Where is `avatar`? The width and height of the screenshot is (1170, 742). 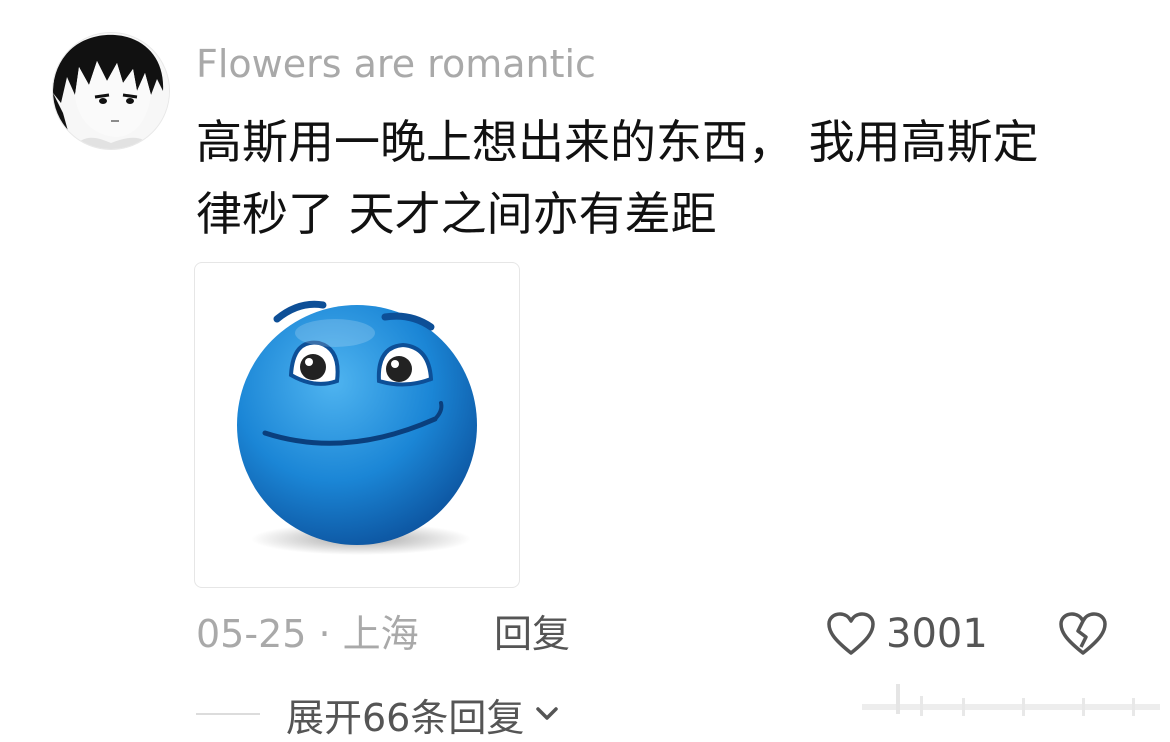 avatar is located at coordinates (111, 91).